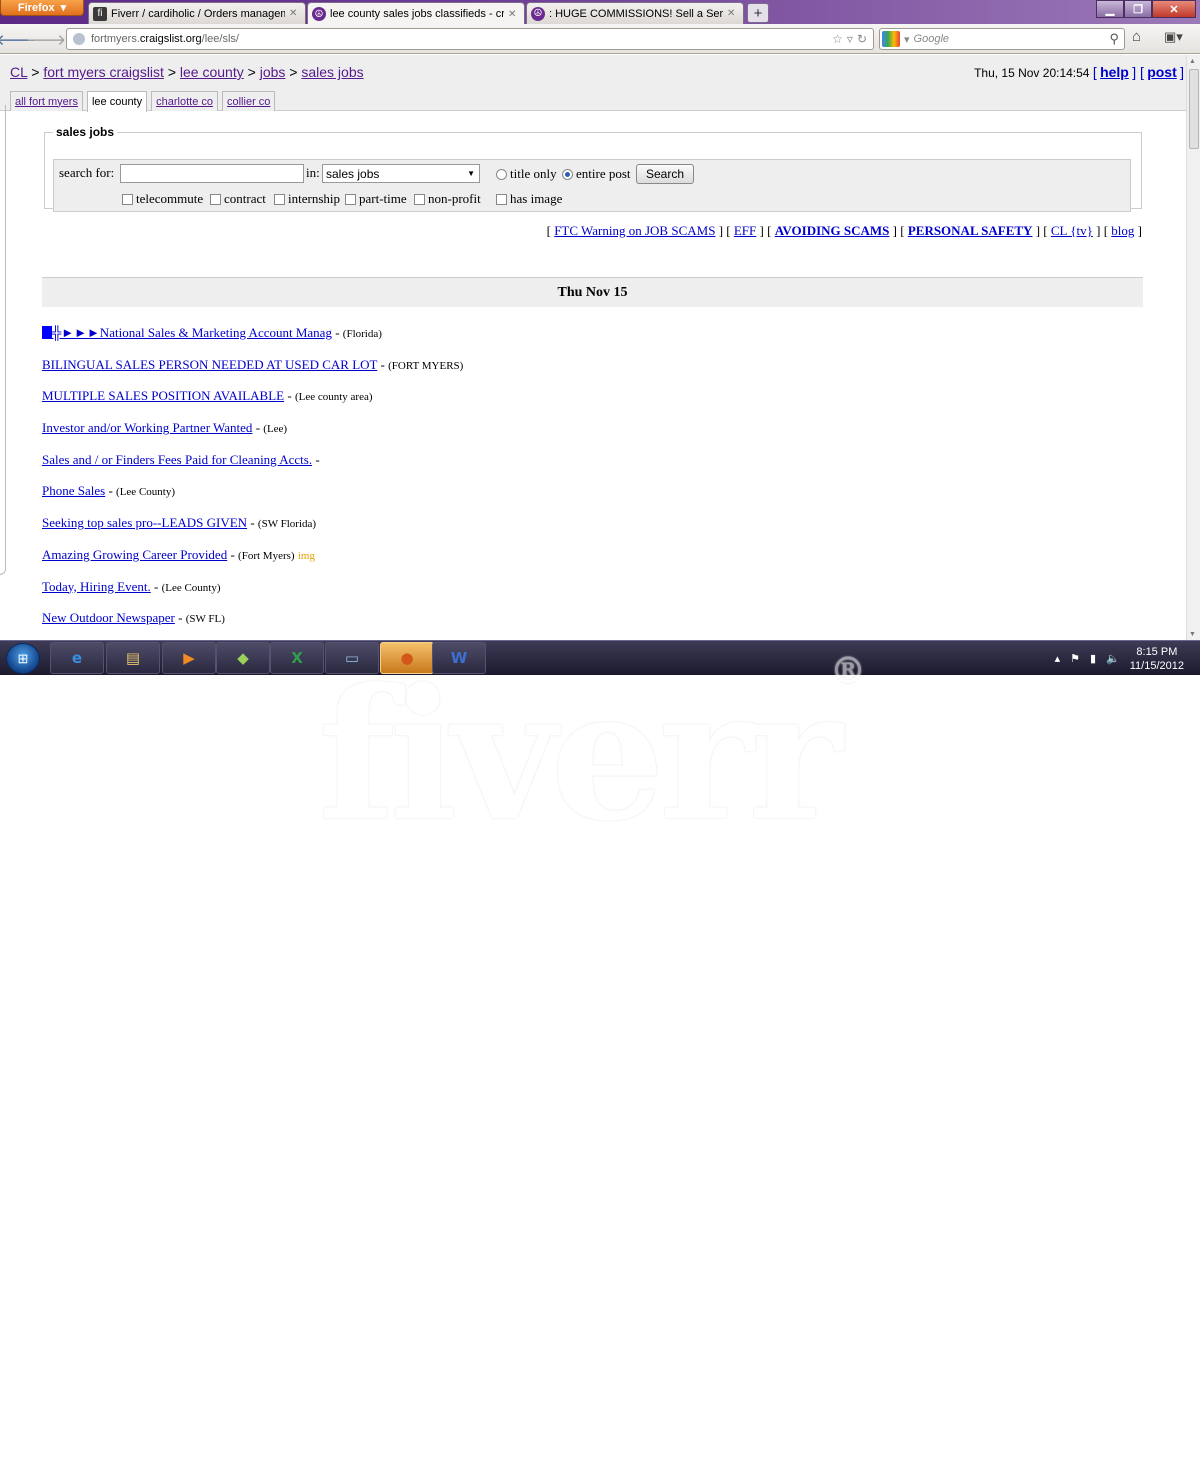 Image resolution: width=1200 pixels, height=1462 pixels. I want to click on listing-link: New Outdoor Newspaper, so click(108, 617).